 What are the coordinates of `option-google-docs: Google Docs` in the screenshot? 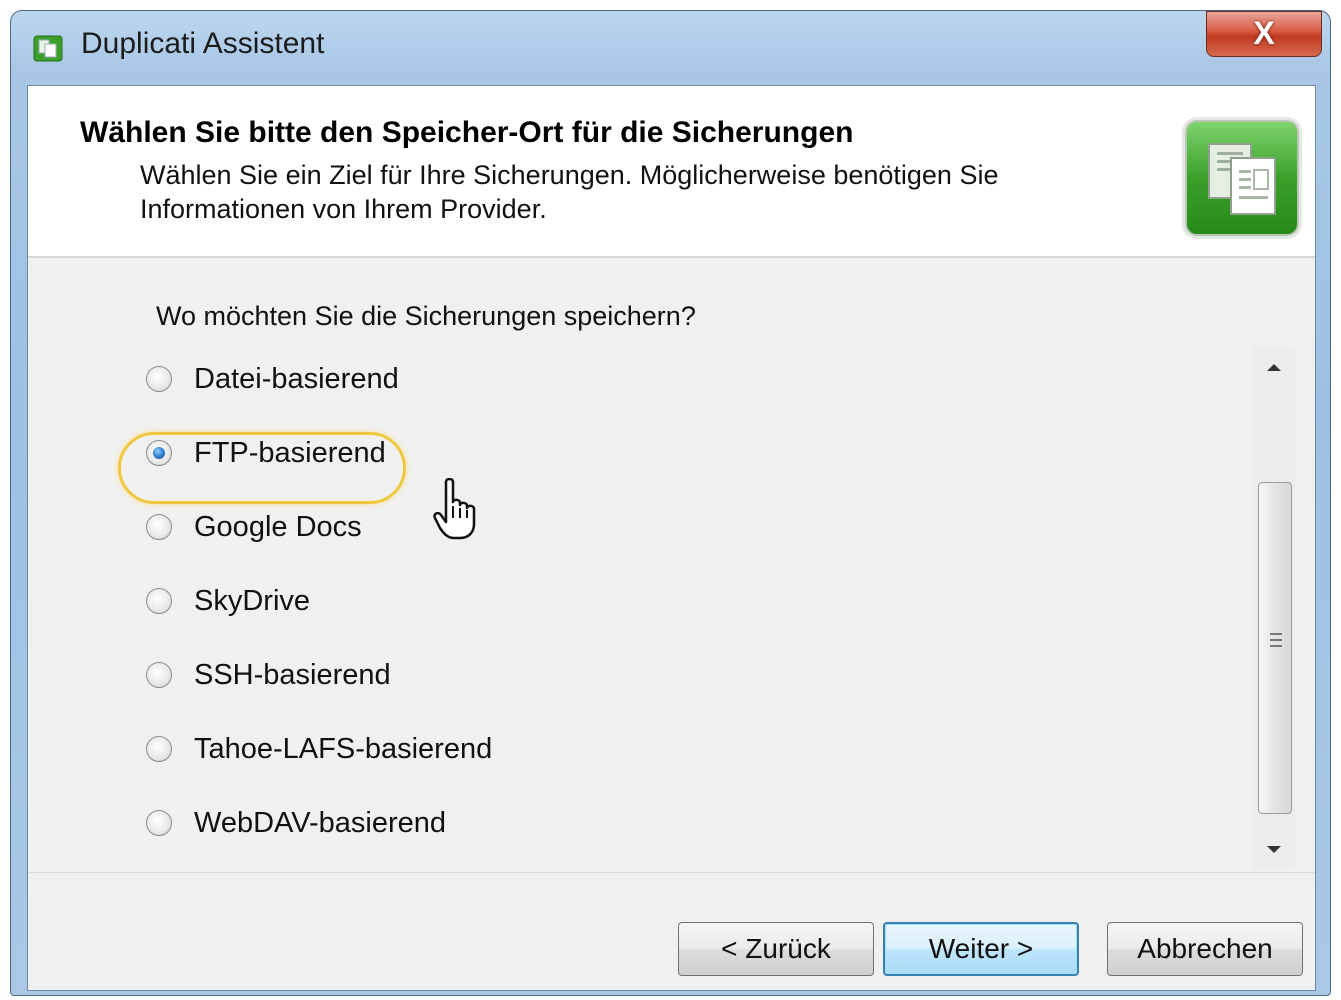 It's located at (254, 527).